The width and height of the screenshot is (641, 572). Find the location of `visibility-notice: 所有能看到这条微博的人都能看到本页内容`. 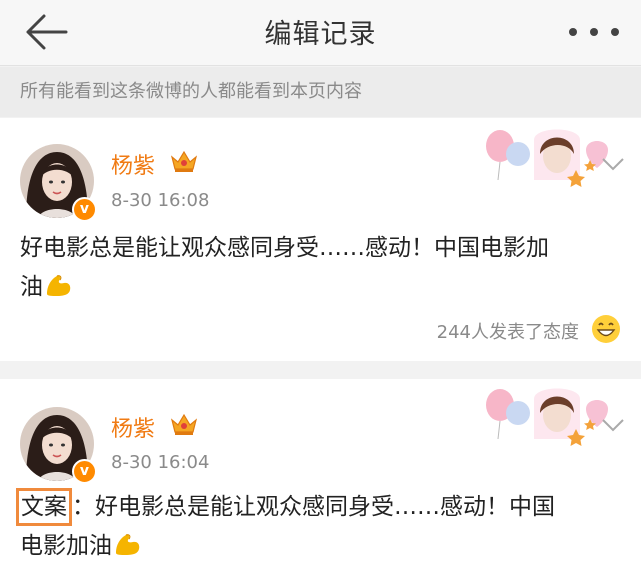

visibility-notice: 所有能看到这条微博的人都能看到本页内容 is located at coordinates (320, 92).